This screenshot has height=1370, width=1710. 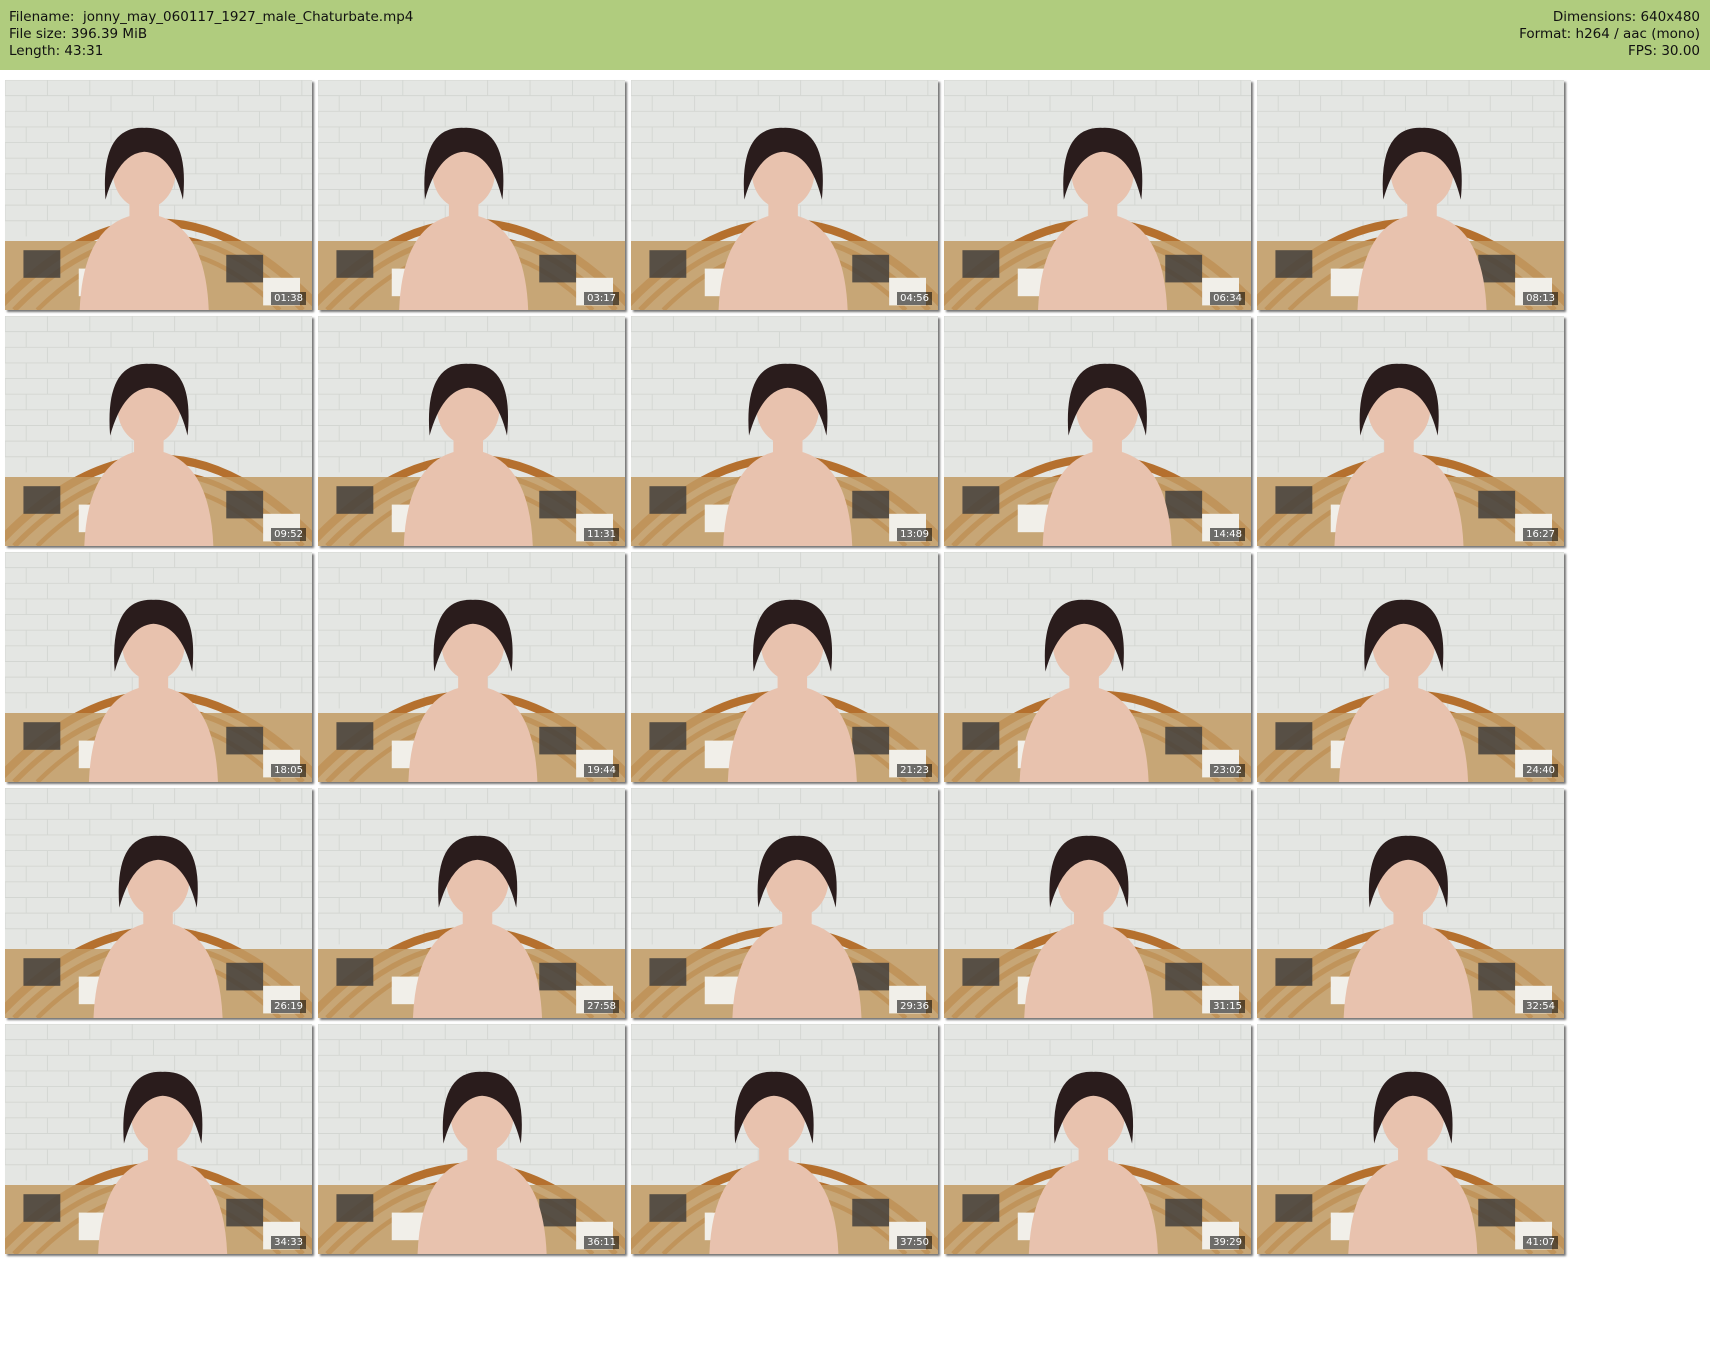 What do you see at coordinates (1540, 1242) in the screenshot?
I see `timestamp-label: 41:07` at bounding box center [1540, 1242].